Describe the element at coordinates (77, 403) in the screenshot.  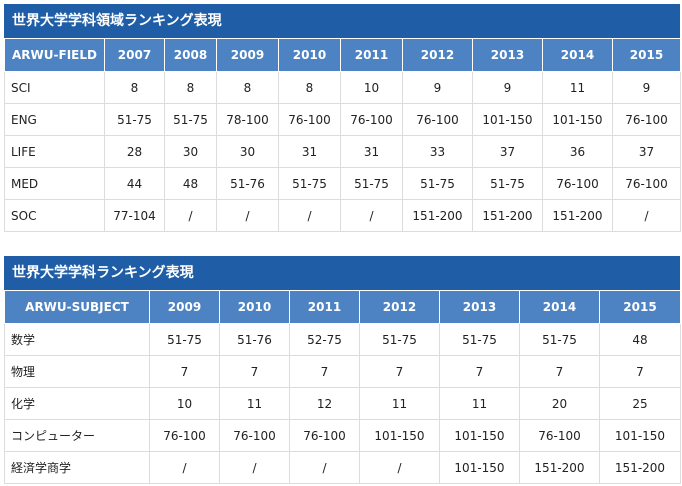
I see `row-label: 化学` at that location.